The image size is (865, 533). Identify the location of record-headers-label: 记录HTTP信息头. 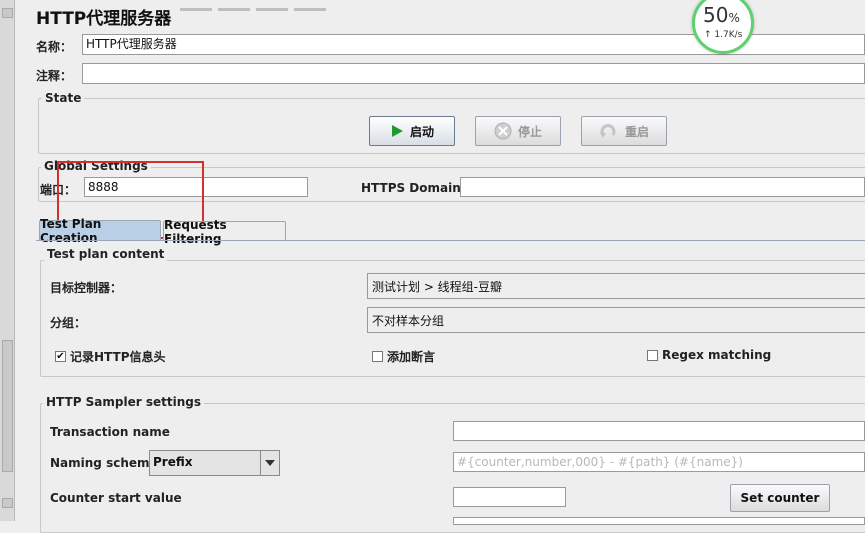
(118, 357).